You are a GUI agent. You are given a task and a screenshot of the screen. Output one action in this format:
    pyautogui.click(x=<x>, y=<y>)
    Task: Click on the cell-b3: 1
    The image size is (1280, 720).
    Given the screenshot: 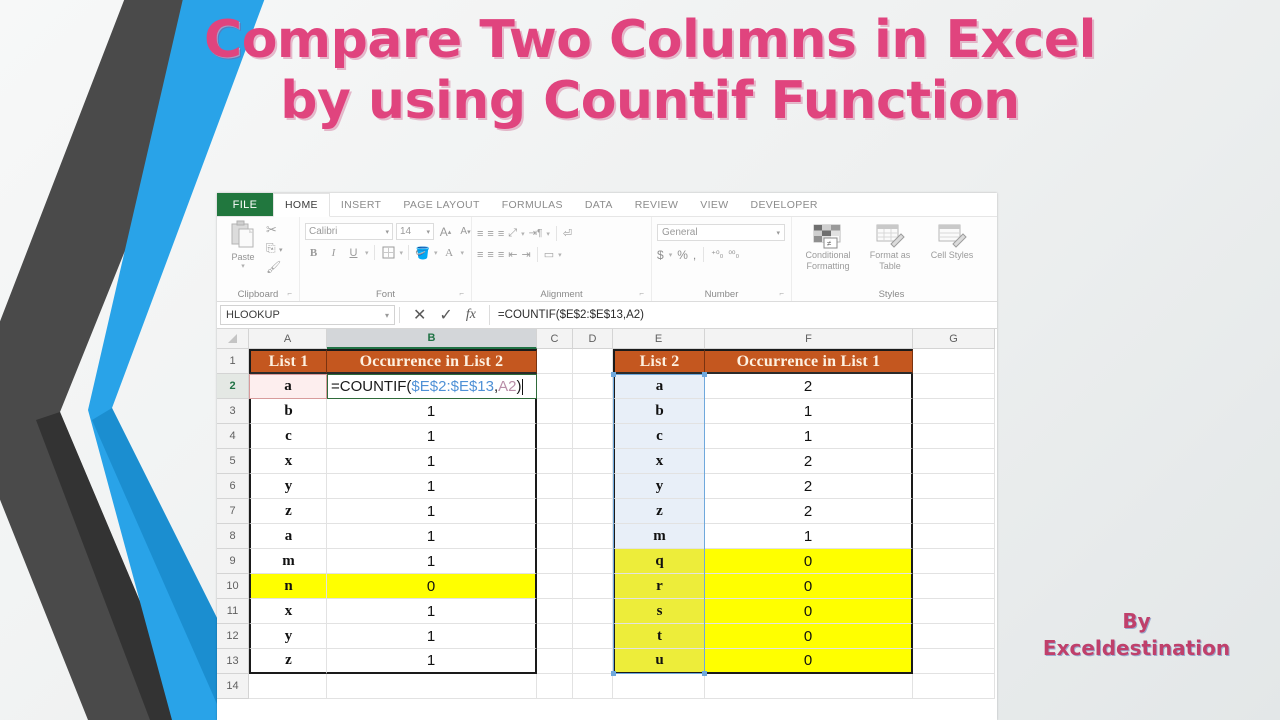 What is the action you would take?
    pyautogui.click(x=432, y=411)
    